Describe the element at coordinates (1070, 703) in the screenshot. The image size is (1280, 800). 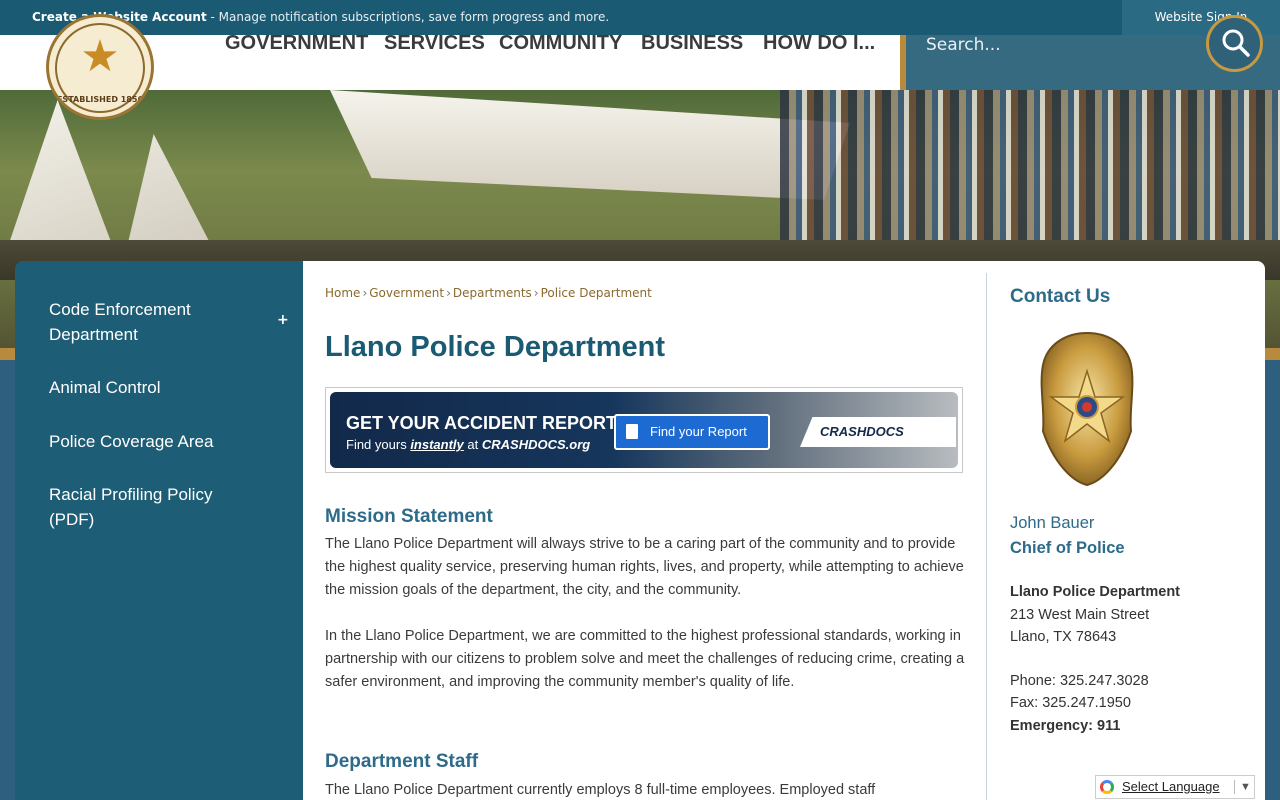
I see `fax-number: Fax: 325.247.1950` at that location.